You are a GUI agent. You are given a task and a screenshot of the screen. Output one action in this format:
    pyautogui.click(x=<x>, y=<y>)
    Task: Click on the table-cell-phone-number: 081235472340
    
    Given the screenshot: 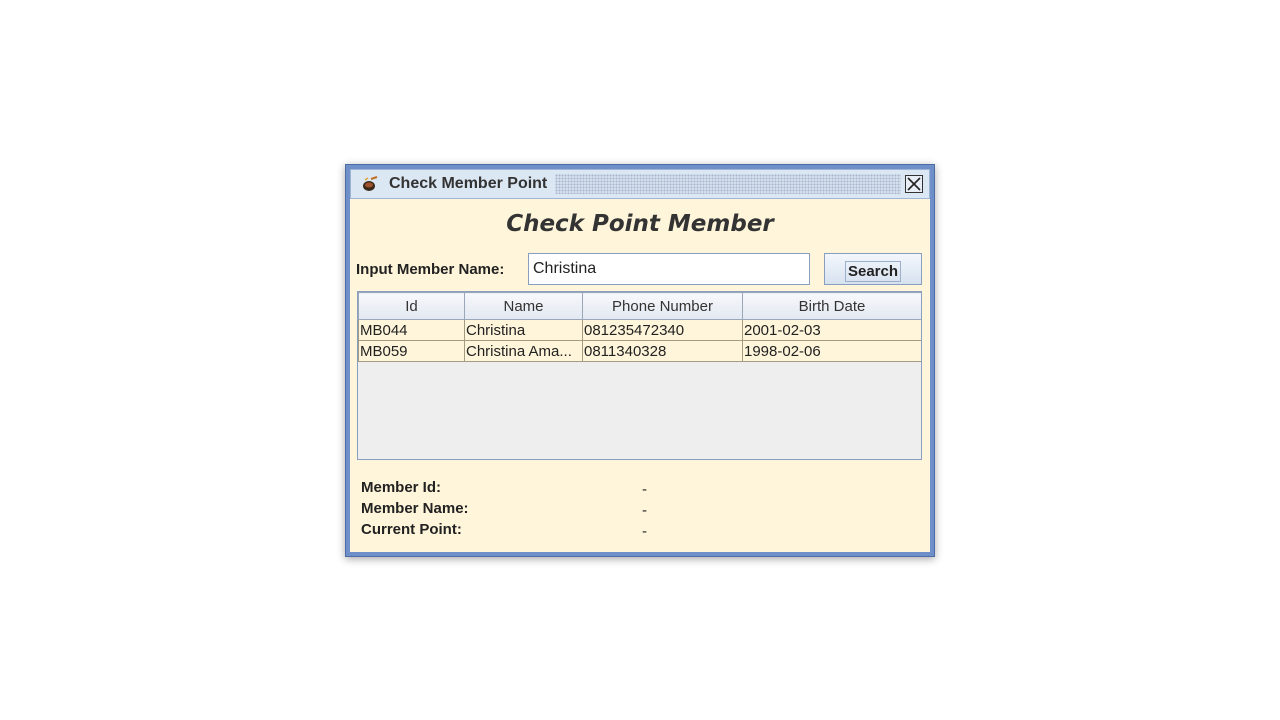 What is the action you would take?
    pyautogui.click(x=662, y=330)
    